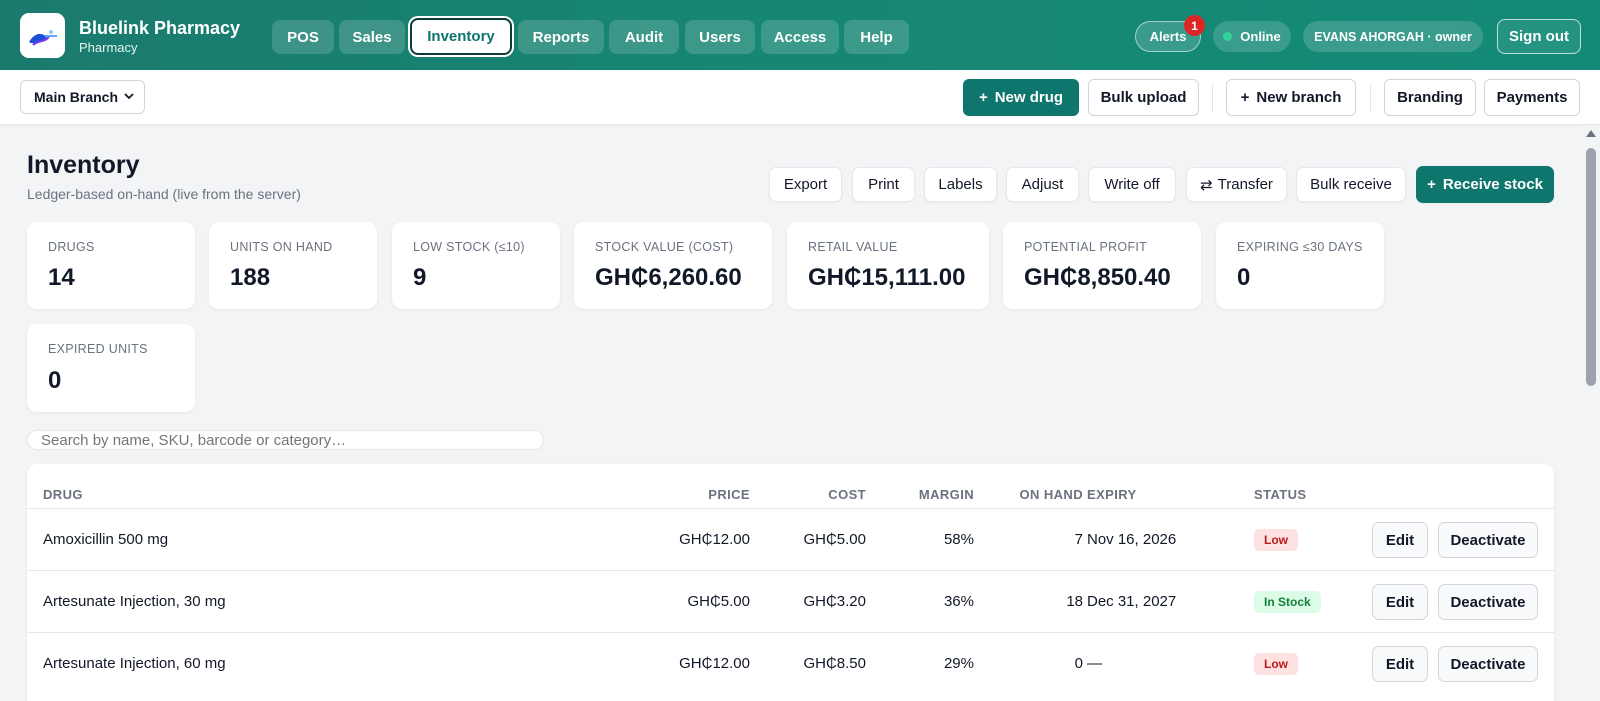  What do you see at coordinates (285, 440) in the screenshot?
I see `search-input` at bounding box center [285, 440].